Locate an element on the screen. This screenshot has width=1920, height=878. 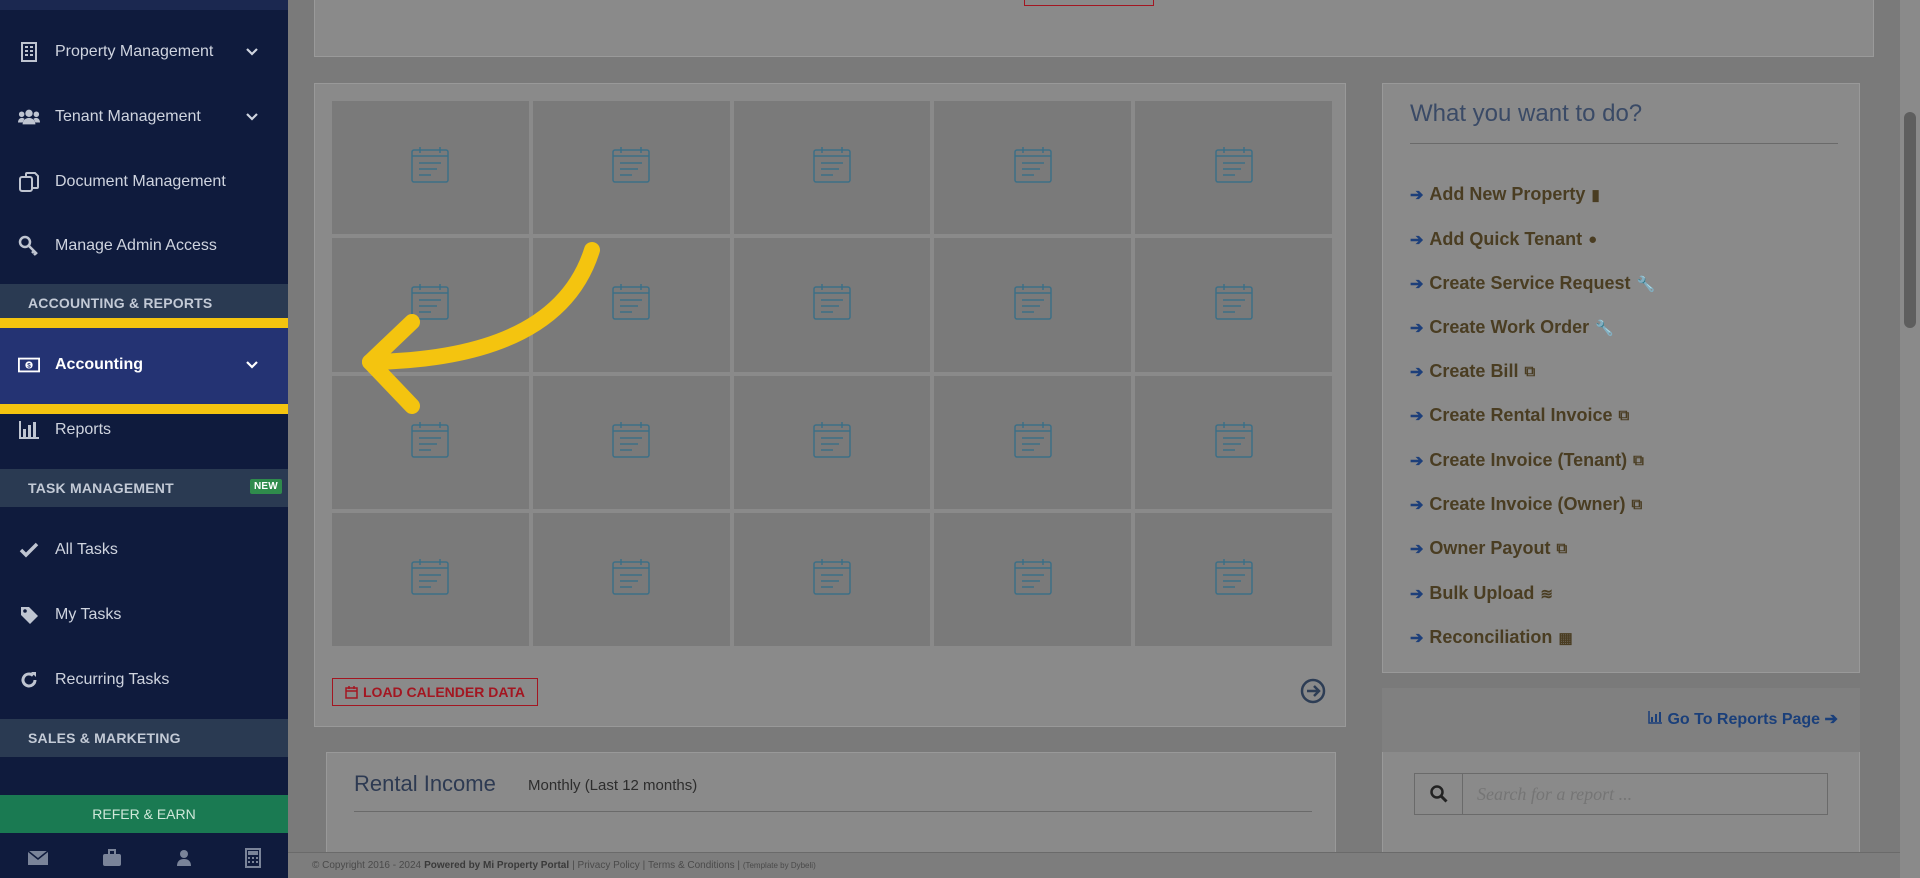
database-icon: ≋ is located at coordinates (1546, 594).